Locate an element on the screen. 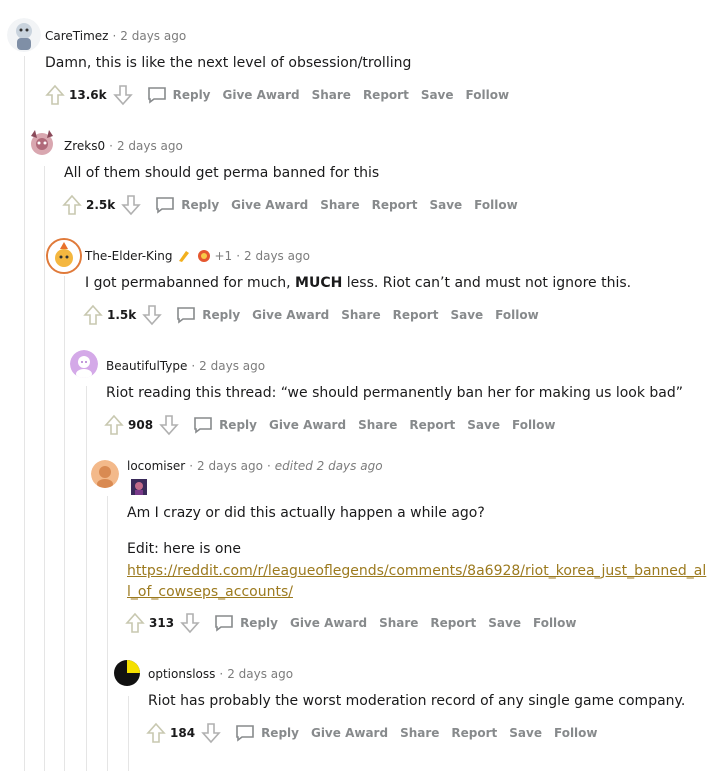 This screenshot has width=722, height=771. author-name: Zreks0 is located at coordinates (84, 146).